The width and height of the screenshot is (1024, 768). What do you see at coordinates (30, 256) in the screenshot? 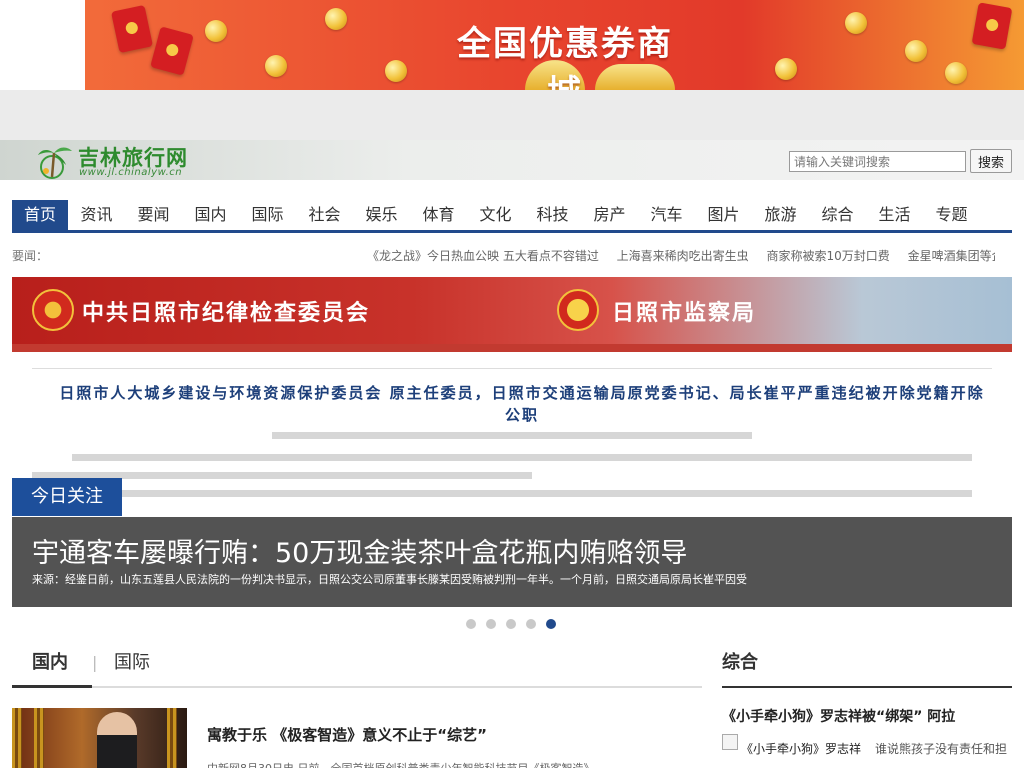
I see `ticker-label: 要闻：` at bounding box center [30, 256].